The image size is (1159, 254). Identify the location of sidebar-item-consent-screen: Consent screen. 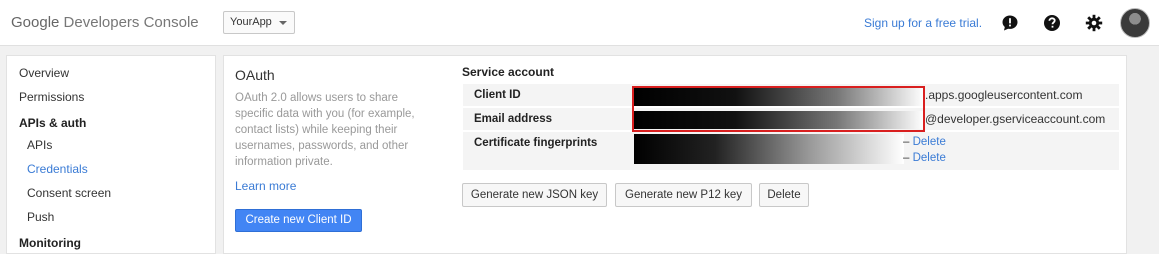
(69, 193).